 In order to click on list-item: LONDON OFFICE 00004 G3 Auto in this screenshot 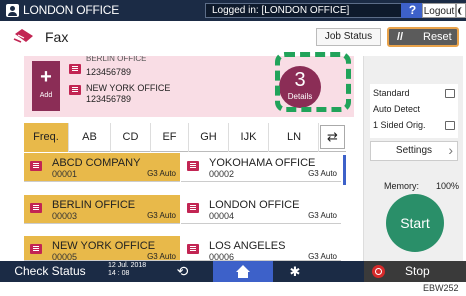, I will do `click(261, 209)`.